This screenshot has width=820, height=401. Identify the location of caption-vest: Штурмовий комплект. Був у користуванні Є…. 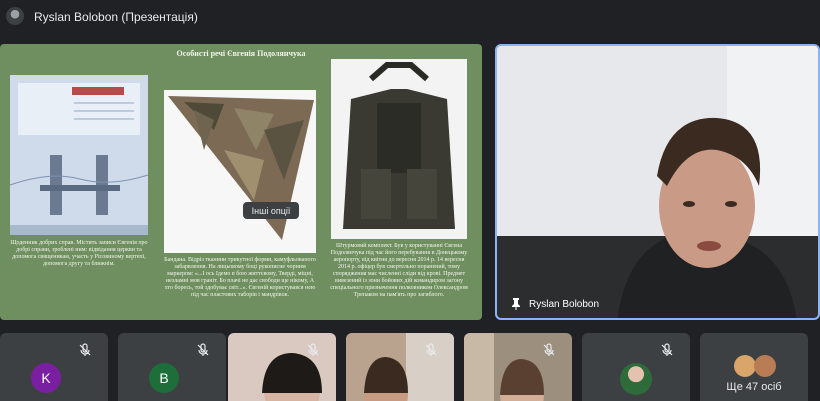
(399, 270).